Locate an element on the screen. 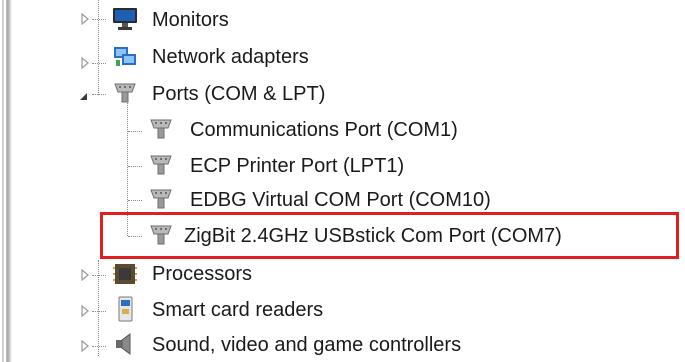  tree-item-label: Network adapters is located at coordinates (230, 57).